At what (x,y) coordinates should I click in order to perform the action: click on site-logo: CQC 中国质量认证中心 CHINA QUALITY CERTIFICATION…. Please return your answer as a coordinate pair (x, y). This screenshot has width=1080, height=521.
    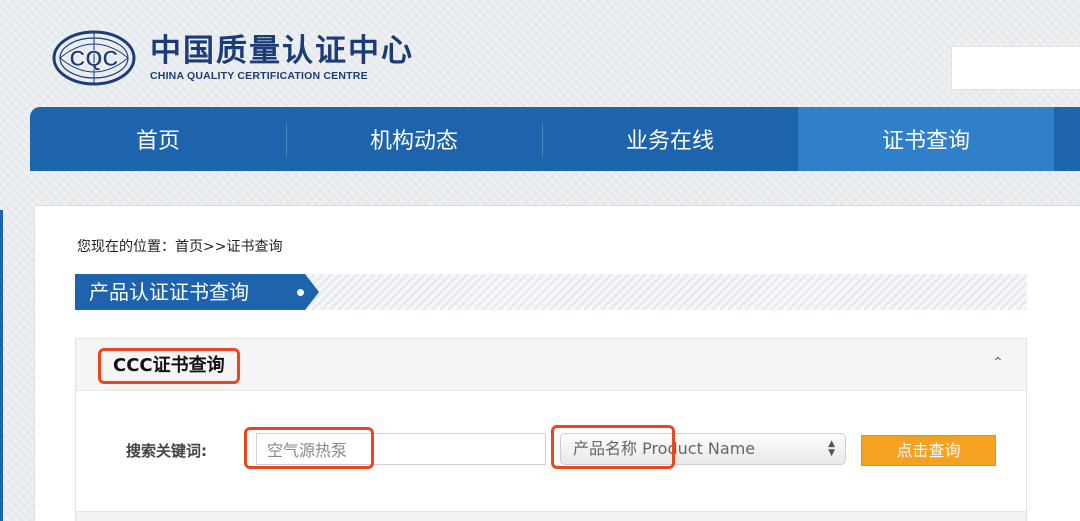
    Looking at the image, I should click on (232, 58).